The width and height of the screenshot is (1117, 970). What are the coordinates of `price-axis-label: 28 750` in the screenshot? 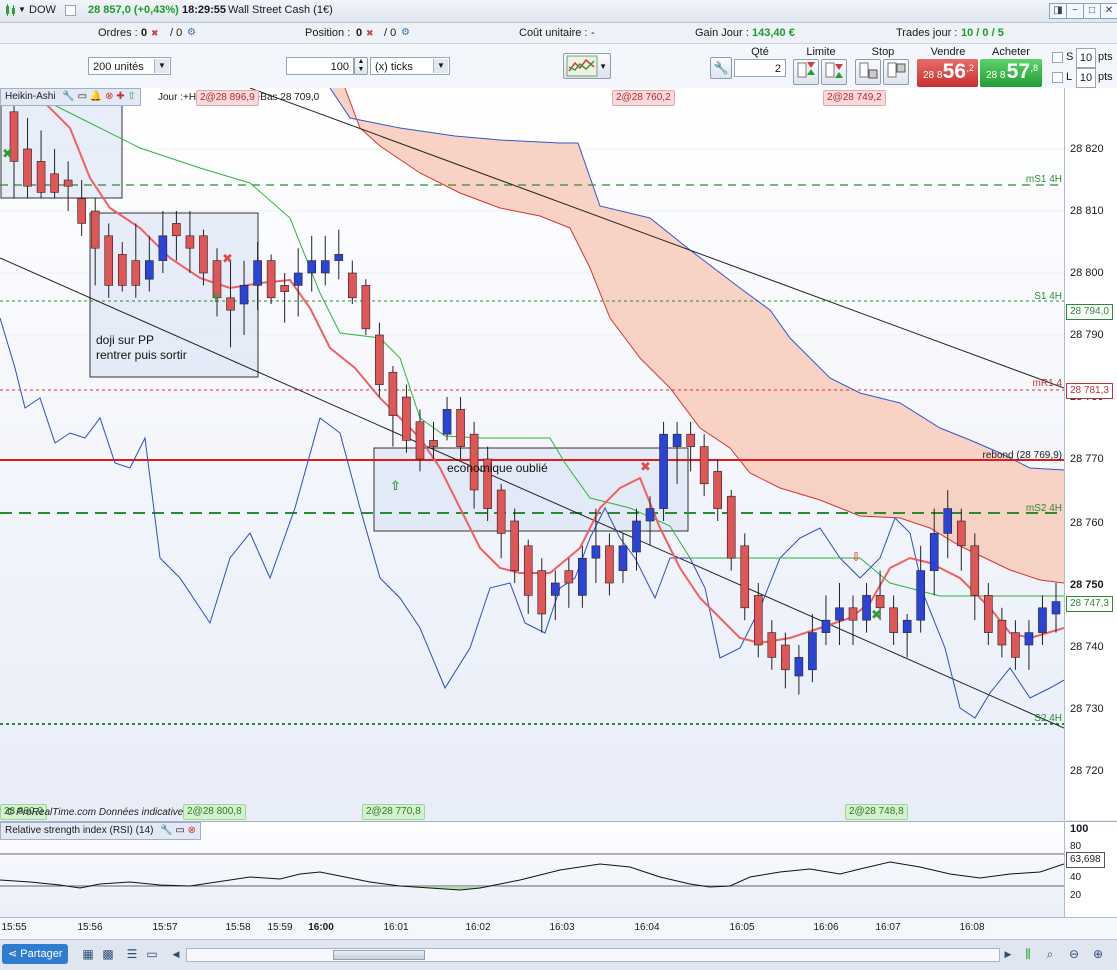 It's located at (1087, 585).